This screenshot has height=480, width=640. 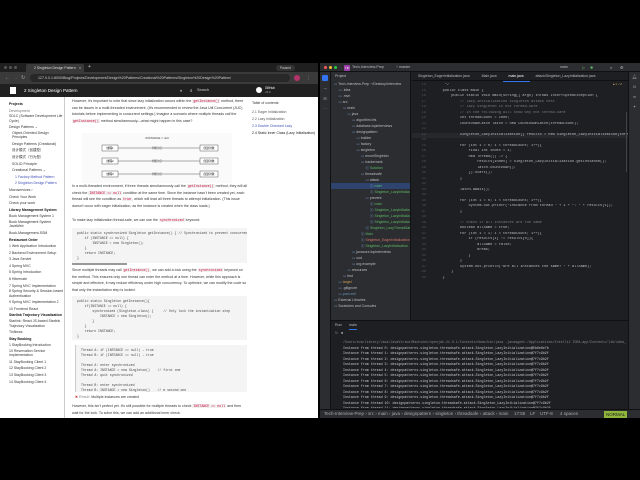 What do you see at coordinates (336, 333) in the screenshot?
I see `rerun-icon: ↻` at bounding box center [336, 333].